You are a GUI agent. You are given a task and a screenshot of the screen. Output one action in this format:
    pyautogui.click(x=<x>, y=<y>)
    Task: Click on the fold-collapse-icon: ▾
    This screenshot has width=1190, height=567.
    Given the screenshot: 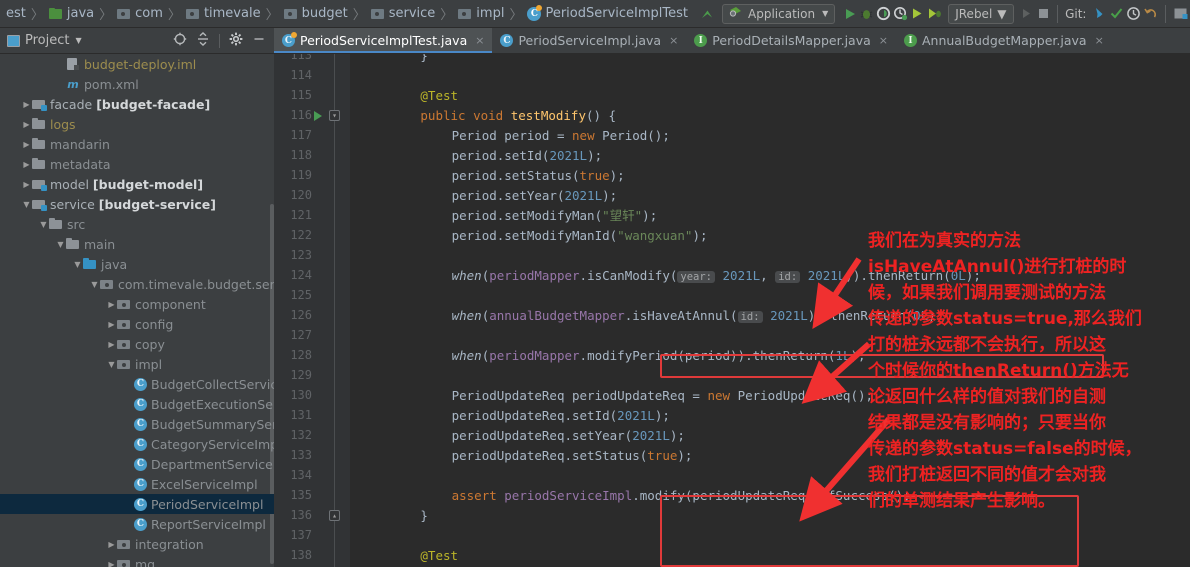 What is the action you would take?
    pyautogui.click(x=334, y=115)
    